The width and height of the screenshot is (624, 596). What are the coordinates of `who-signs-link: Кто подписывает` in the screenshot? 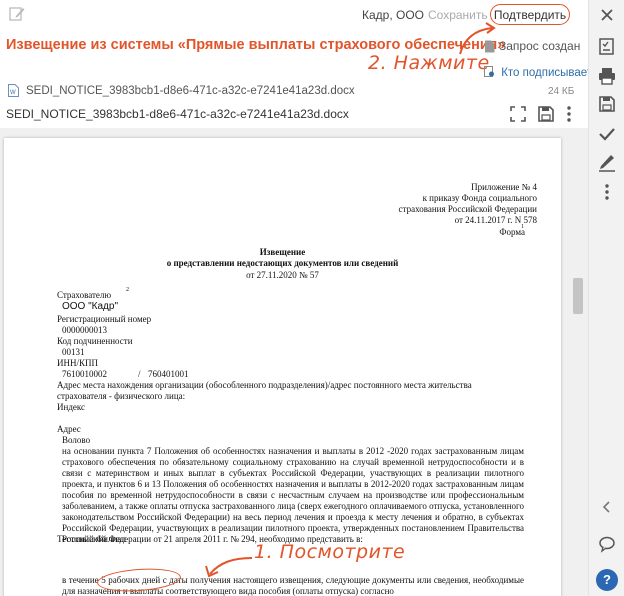 It's located at (538, 72).